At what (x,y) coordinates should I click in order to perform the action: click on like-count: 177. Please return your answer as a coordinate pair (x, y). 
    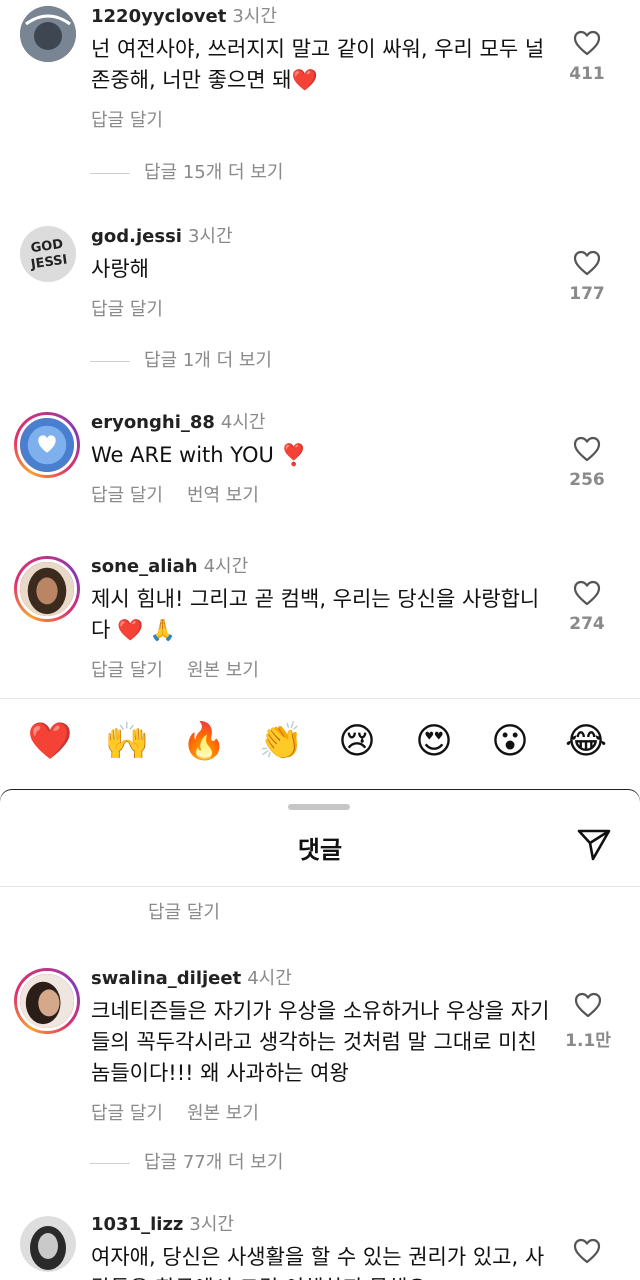
    Looking at the image, I should click on (587, 294).